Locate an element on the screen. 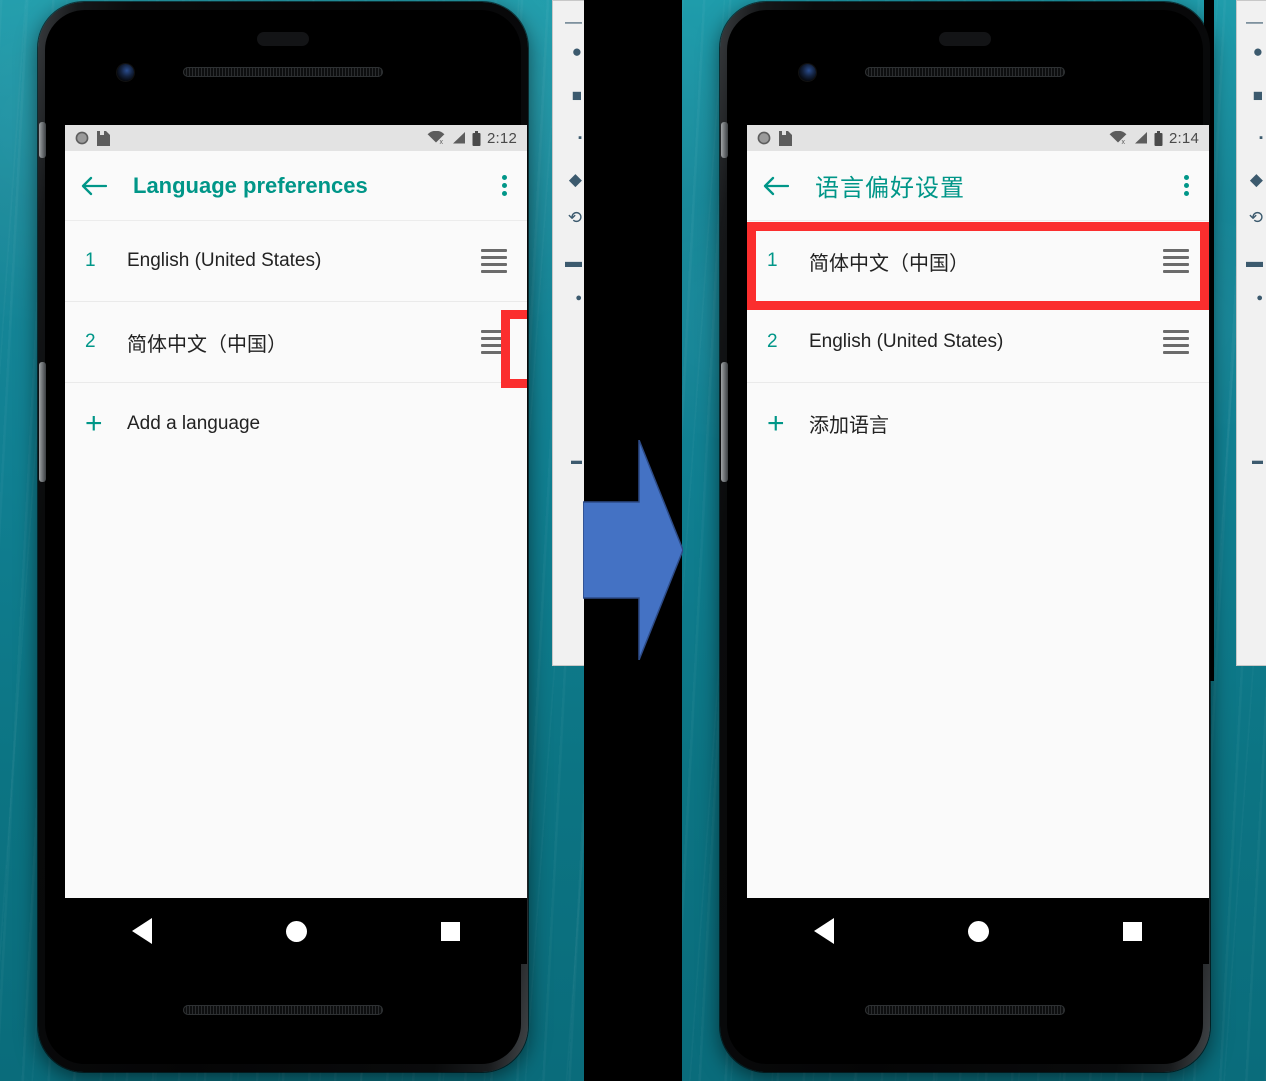 The image size is (1266, 1081). status-bar: x 2:14 is located at coordinates (978, 138).